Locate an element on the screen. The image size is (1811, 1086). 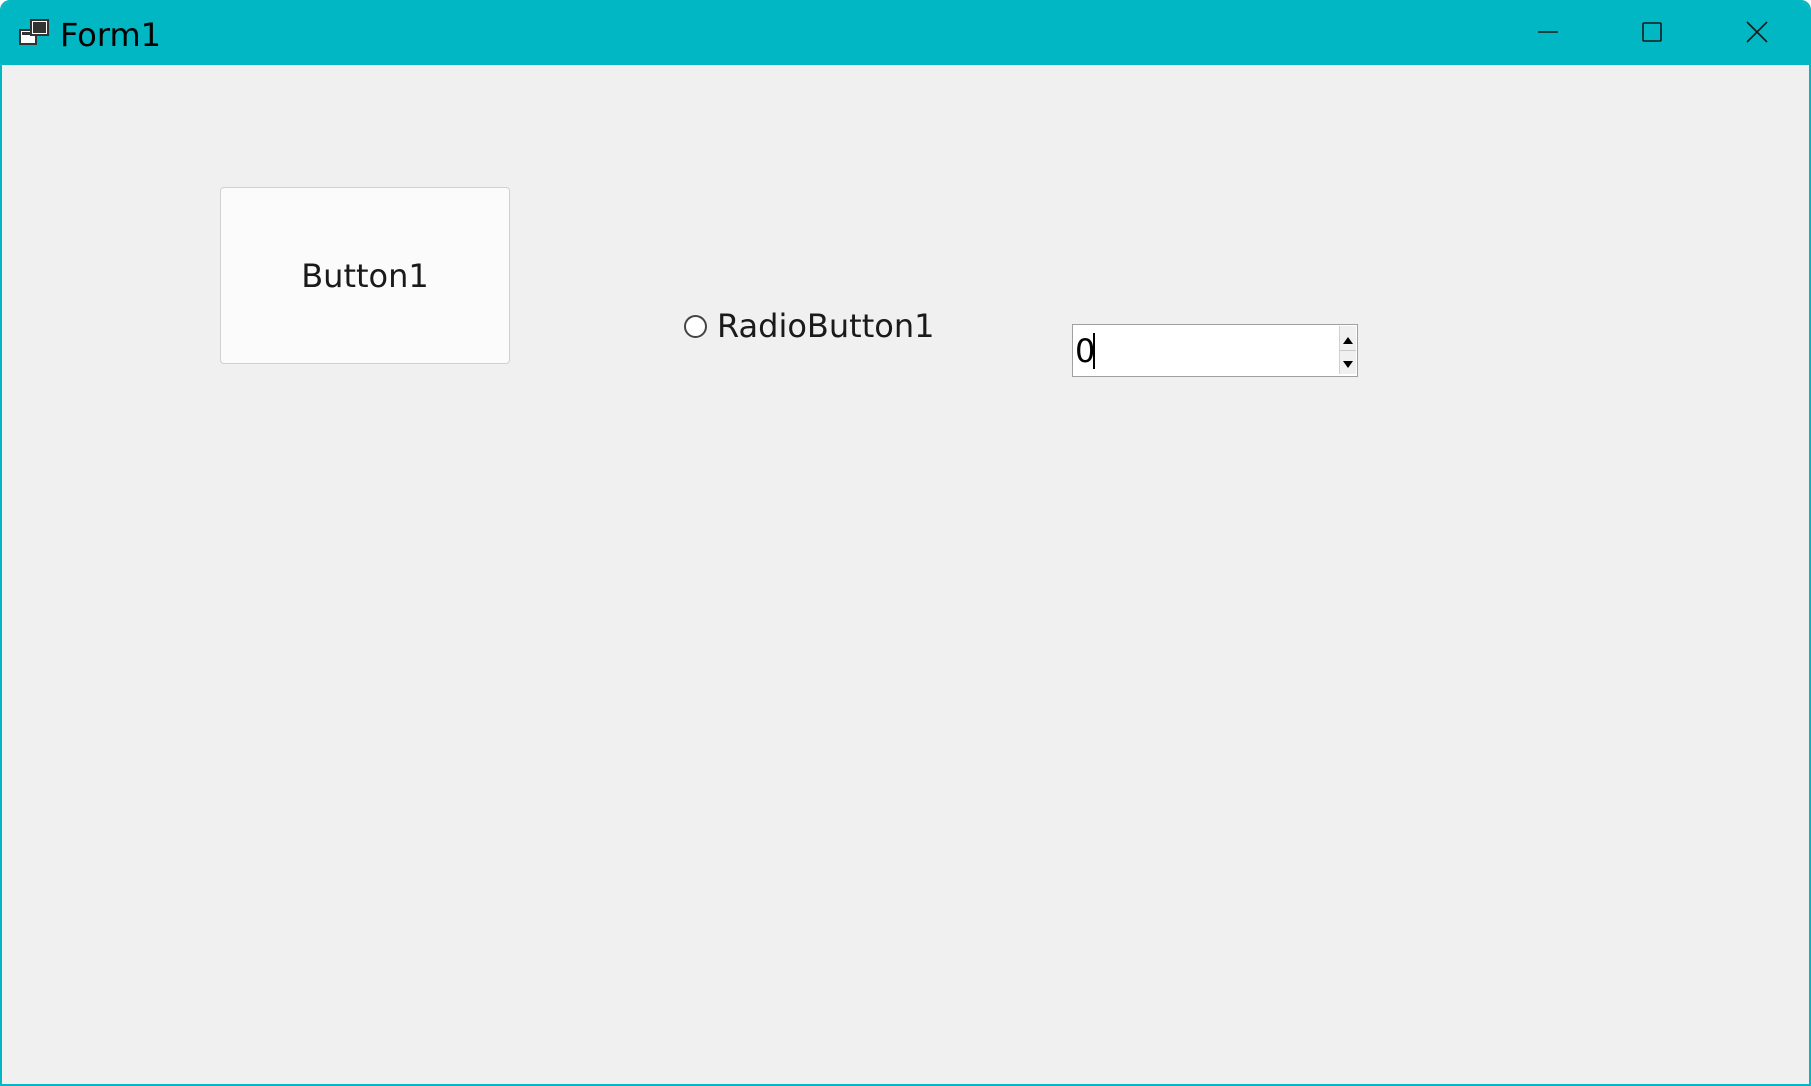
arrow-down-icon is located at coordinates (1348, 362).